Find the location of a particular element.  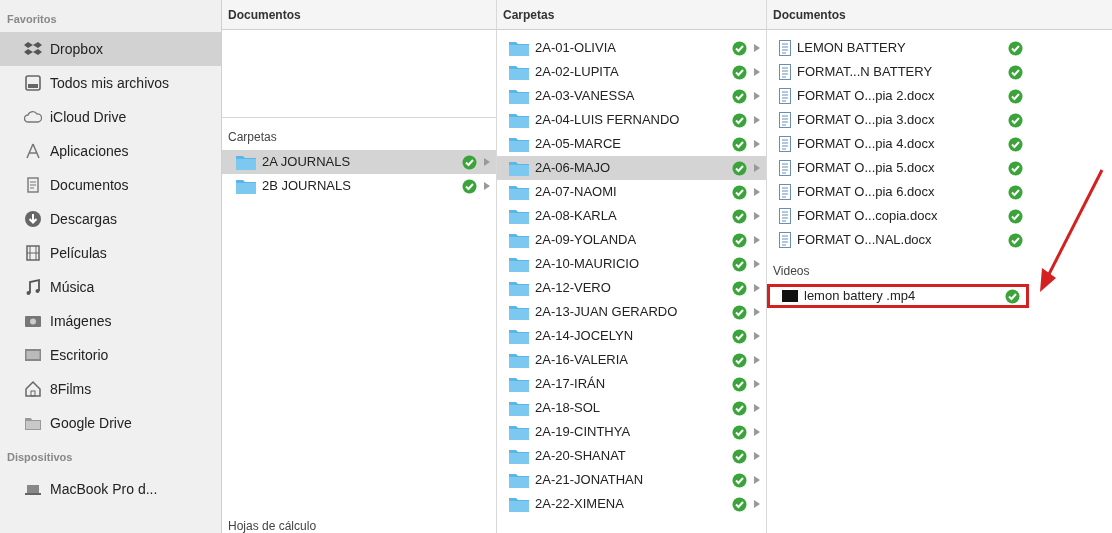

file-row: 2A-14-JOCELYN is located at coordinates (631, 336).